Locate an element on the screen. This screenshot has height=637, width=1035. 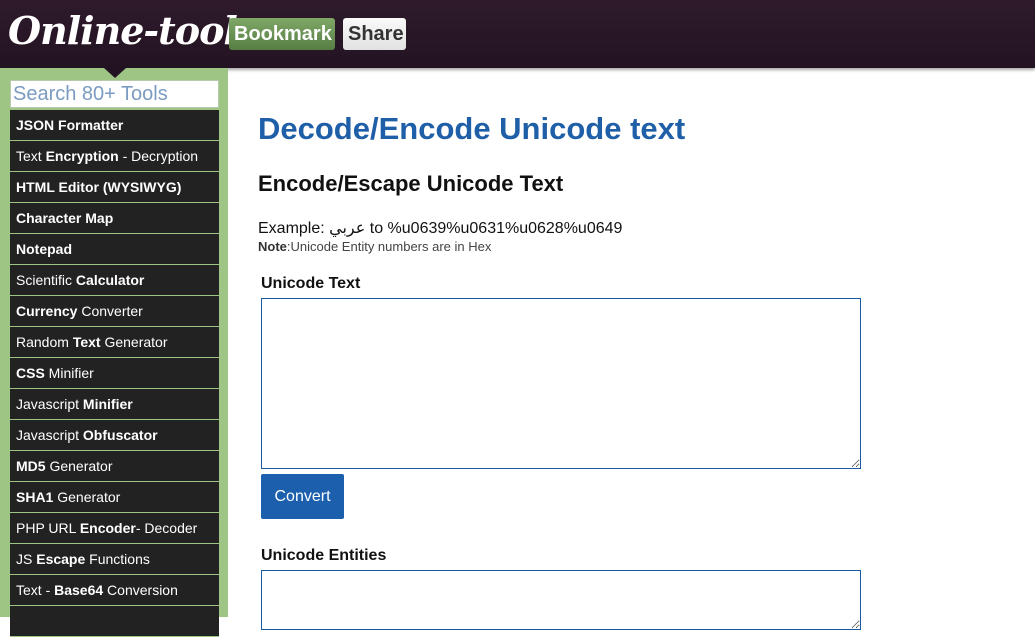
sidebar-item-2: HTML Editor (WYSIWYG) is located at coordinates (114, 187).